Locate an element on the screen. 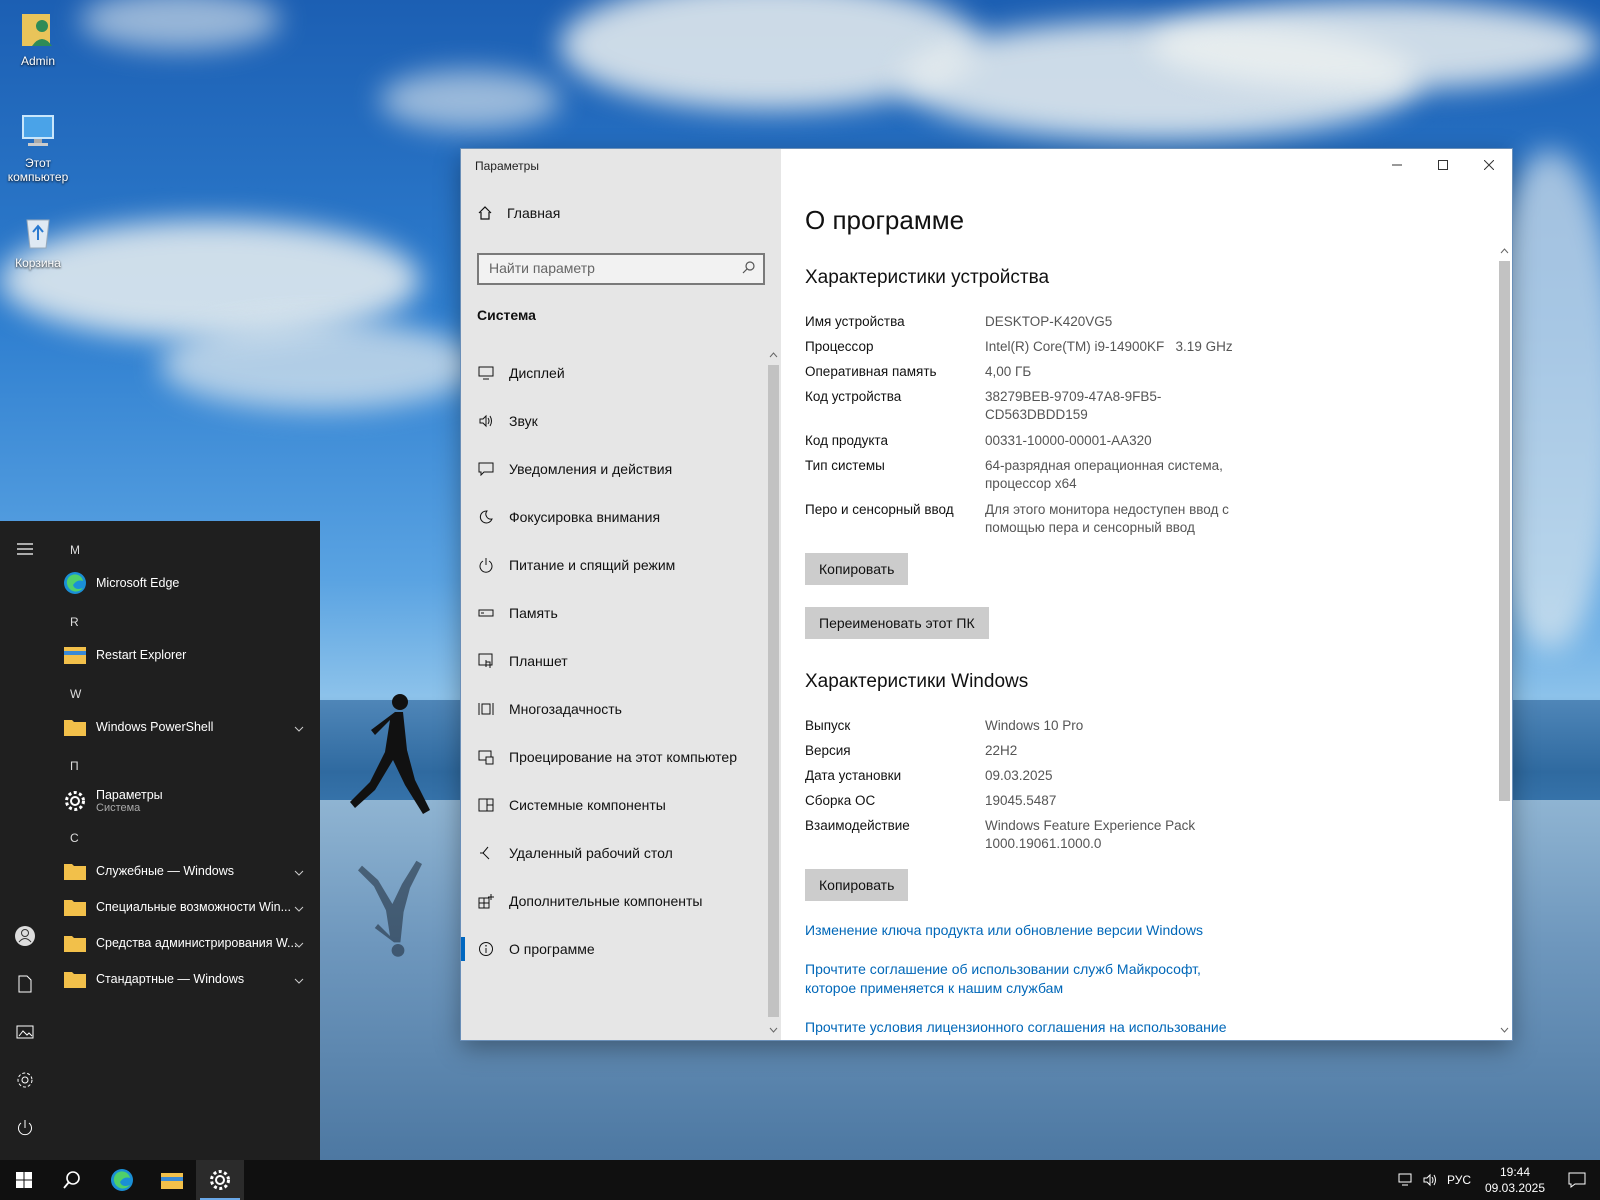 The height and width of the screenshot is (1200, 1600). settings-button is located at coordinates (25, 1080).